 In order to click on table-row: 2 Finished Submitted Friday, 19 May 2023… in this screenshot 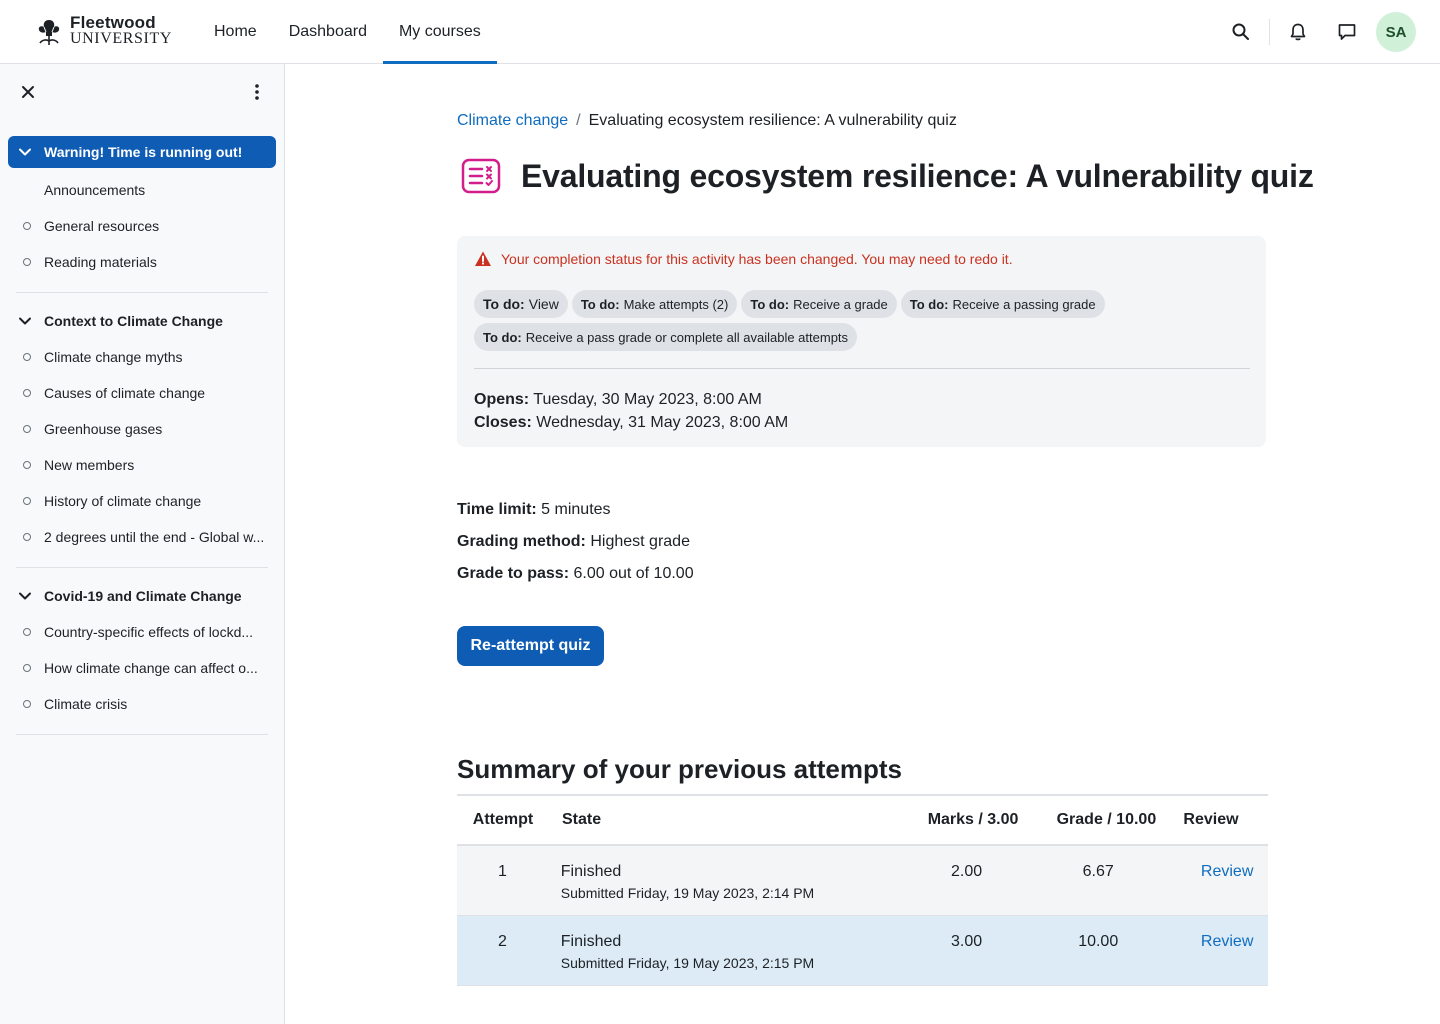, I will do `click(862, 951)`.